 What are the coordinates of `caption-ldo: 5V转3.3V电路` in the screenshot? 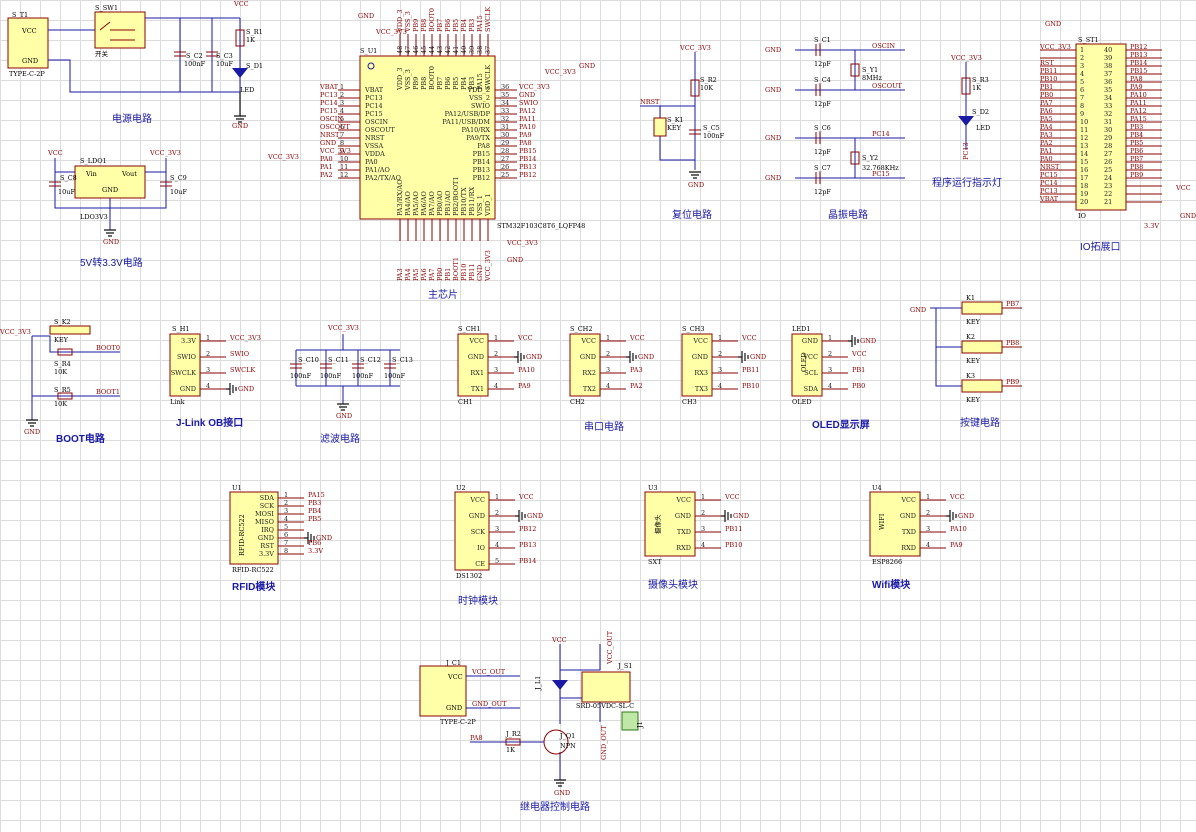 It's located at (111, 262).